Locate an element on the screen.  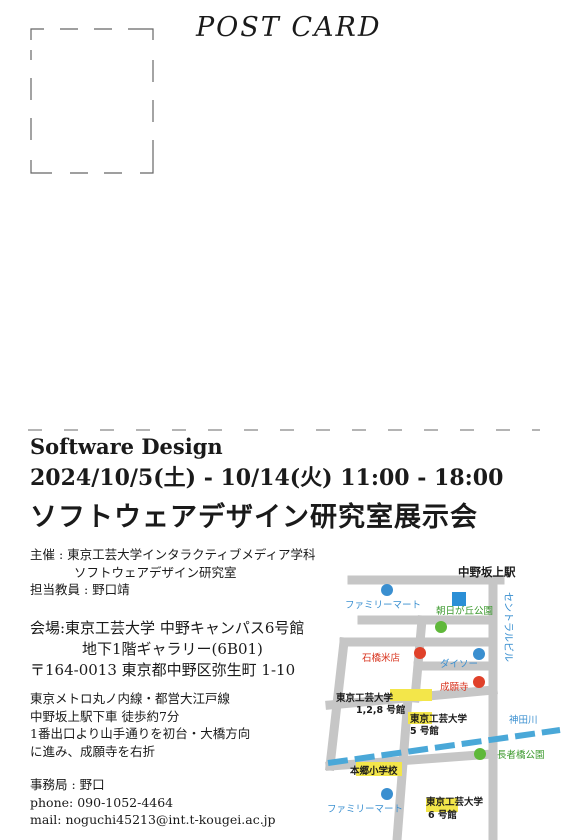
station-marker-icon is located at coordinates (459, 599).